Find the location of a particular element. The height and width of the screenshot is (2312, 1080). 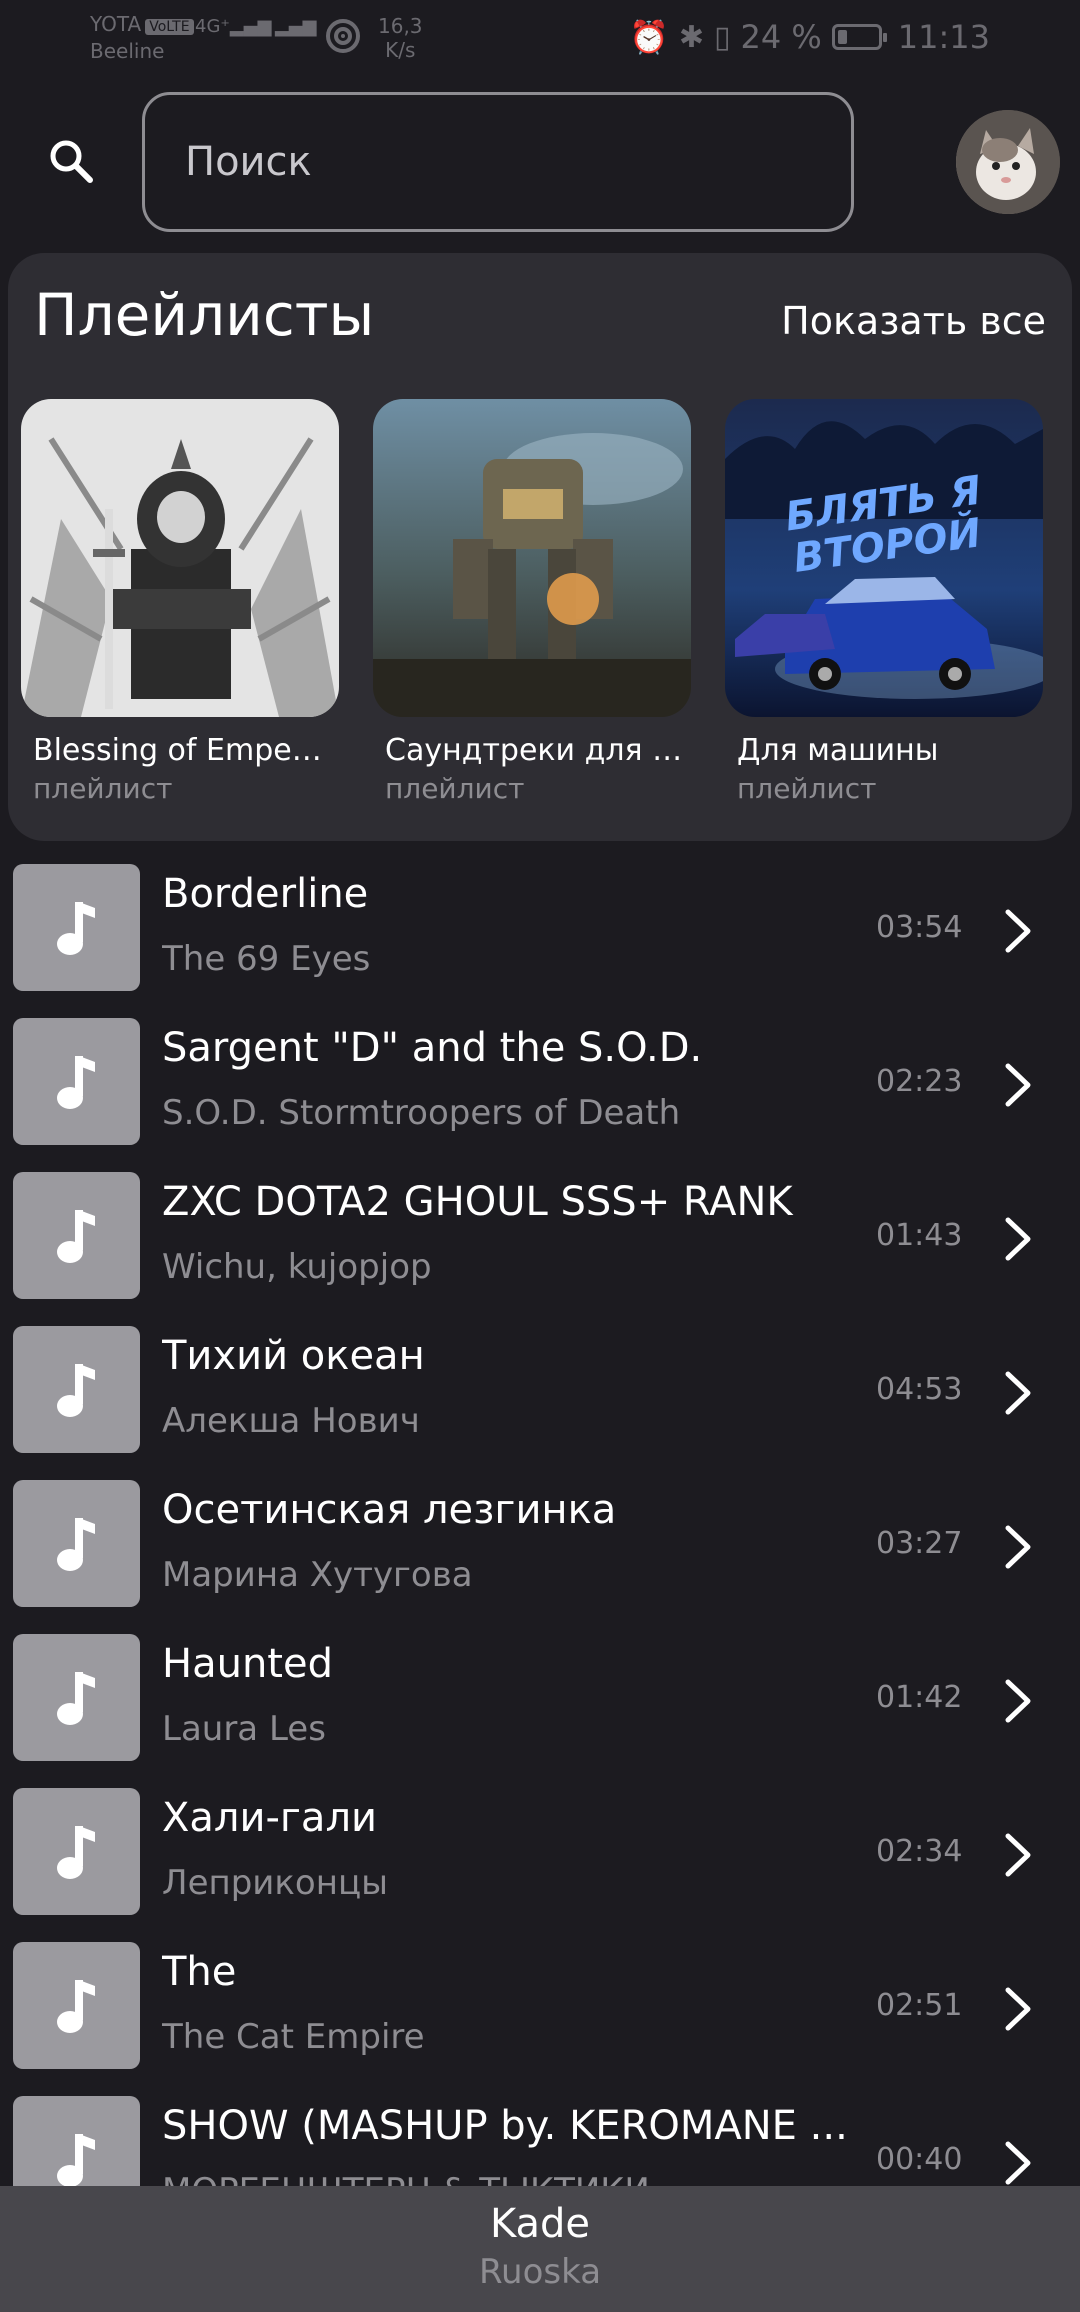

status-icons: ⏰ ✱ ▯ 24 % 11:13 is located at coordinates (809, 37).